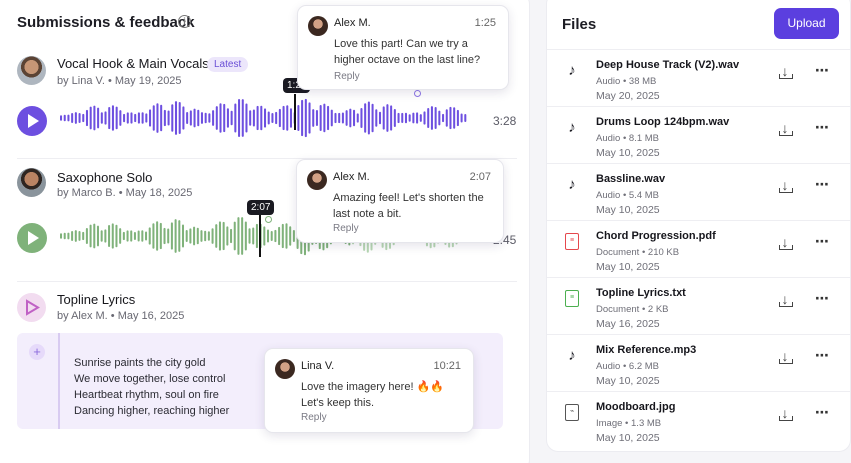 The image size is (851, 463). Describe the element at coordinates (351, 177) in the screenshot. I see `comment-author: Alex M.` at that location.